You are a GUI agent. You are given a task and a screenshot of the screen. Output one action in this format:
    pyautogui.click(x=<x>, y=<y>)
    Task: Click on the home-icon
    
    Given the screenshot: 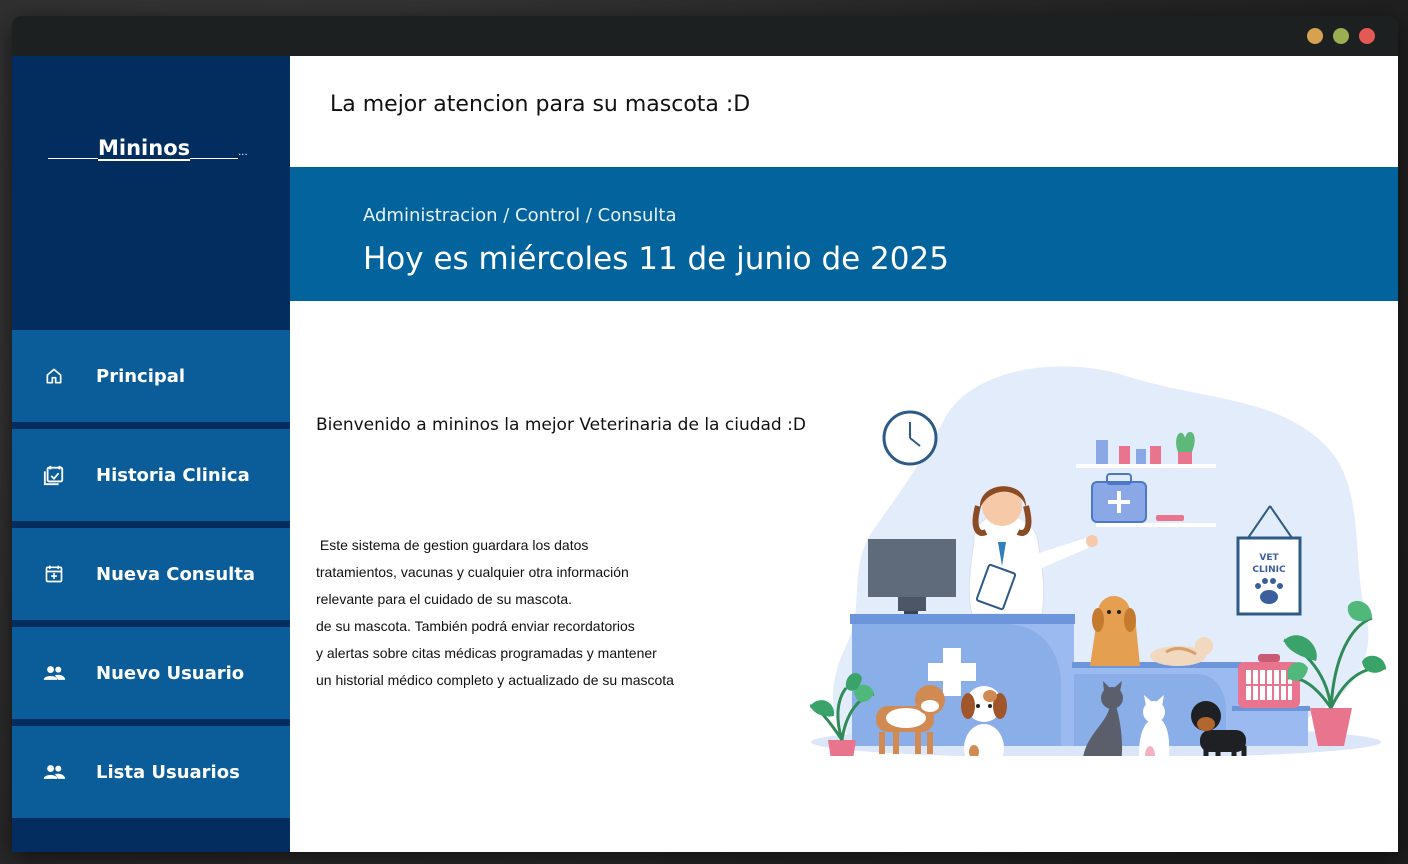 What is the action you would take?
    pyautogui.click(x=54, y=376)
    